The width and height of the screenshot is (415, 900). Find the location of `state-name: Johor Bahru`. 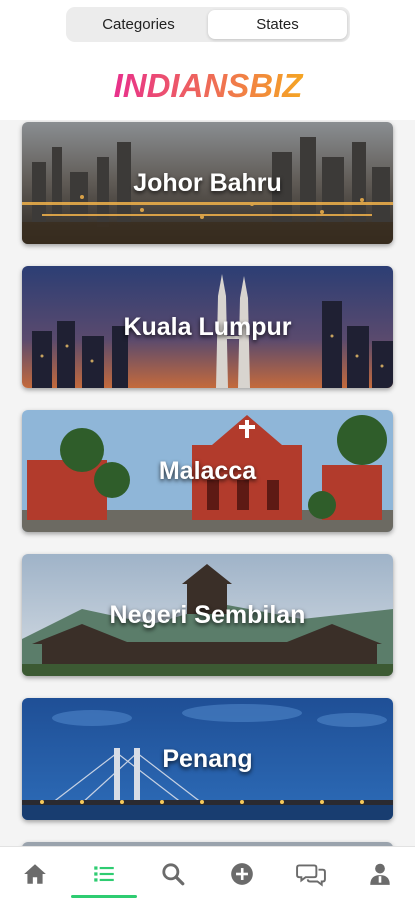

state-name: Johor Bahru is located at coordinates (207, 182).